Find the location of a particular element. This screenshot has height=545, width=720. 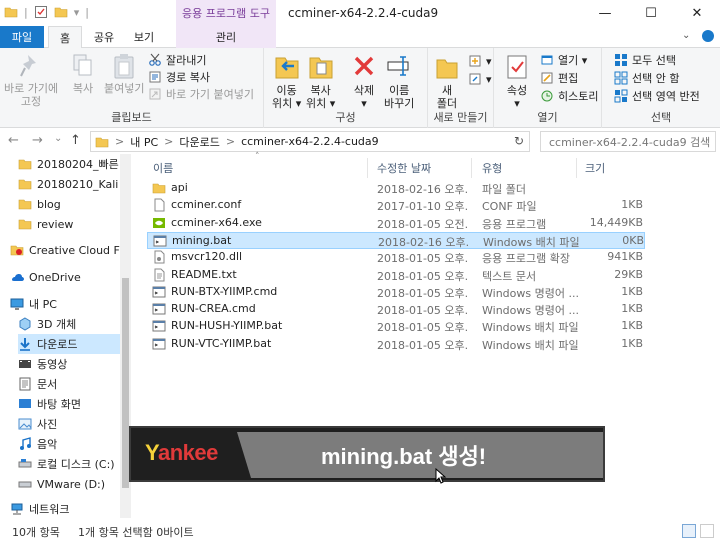

breadcrumb-my-pc: 내 PC is located at coordinates (144, 142).